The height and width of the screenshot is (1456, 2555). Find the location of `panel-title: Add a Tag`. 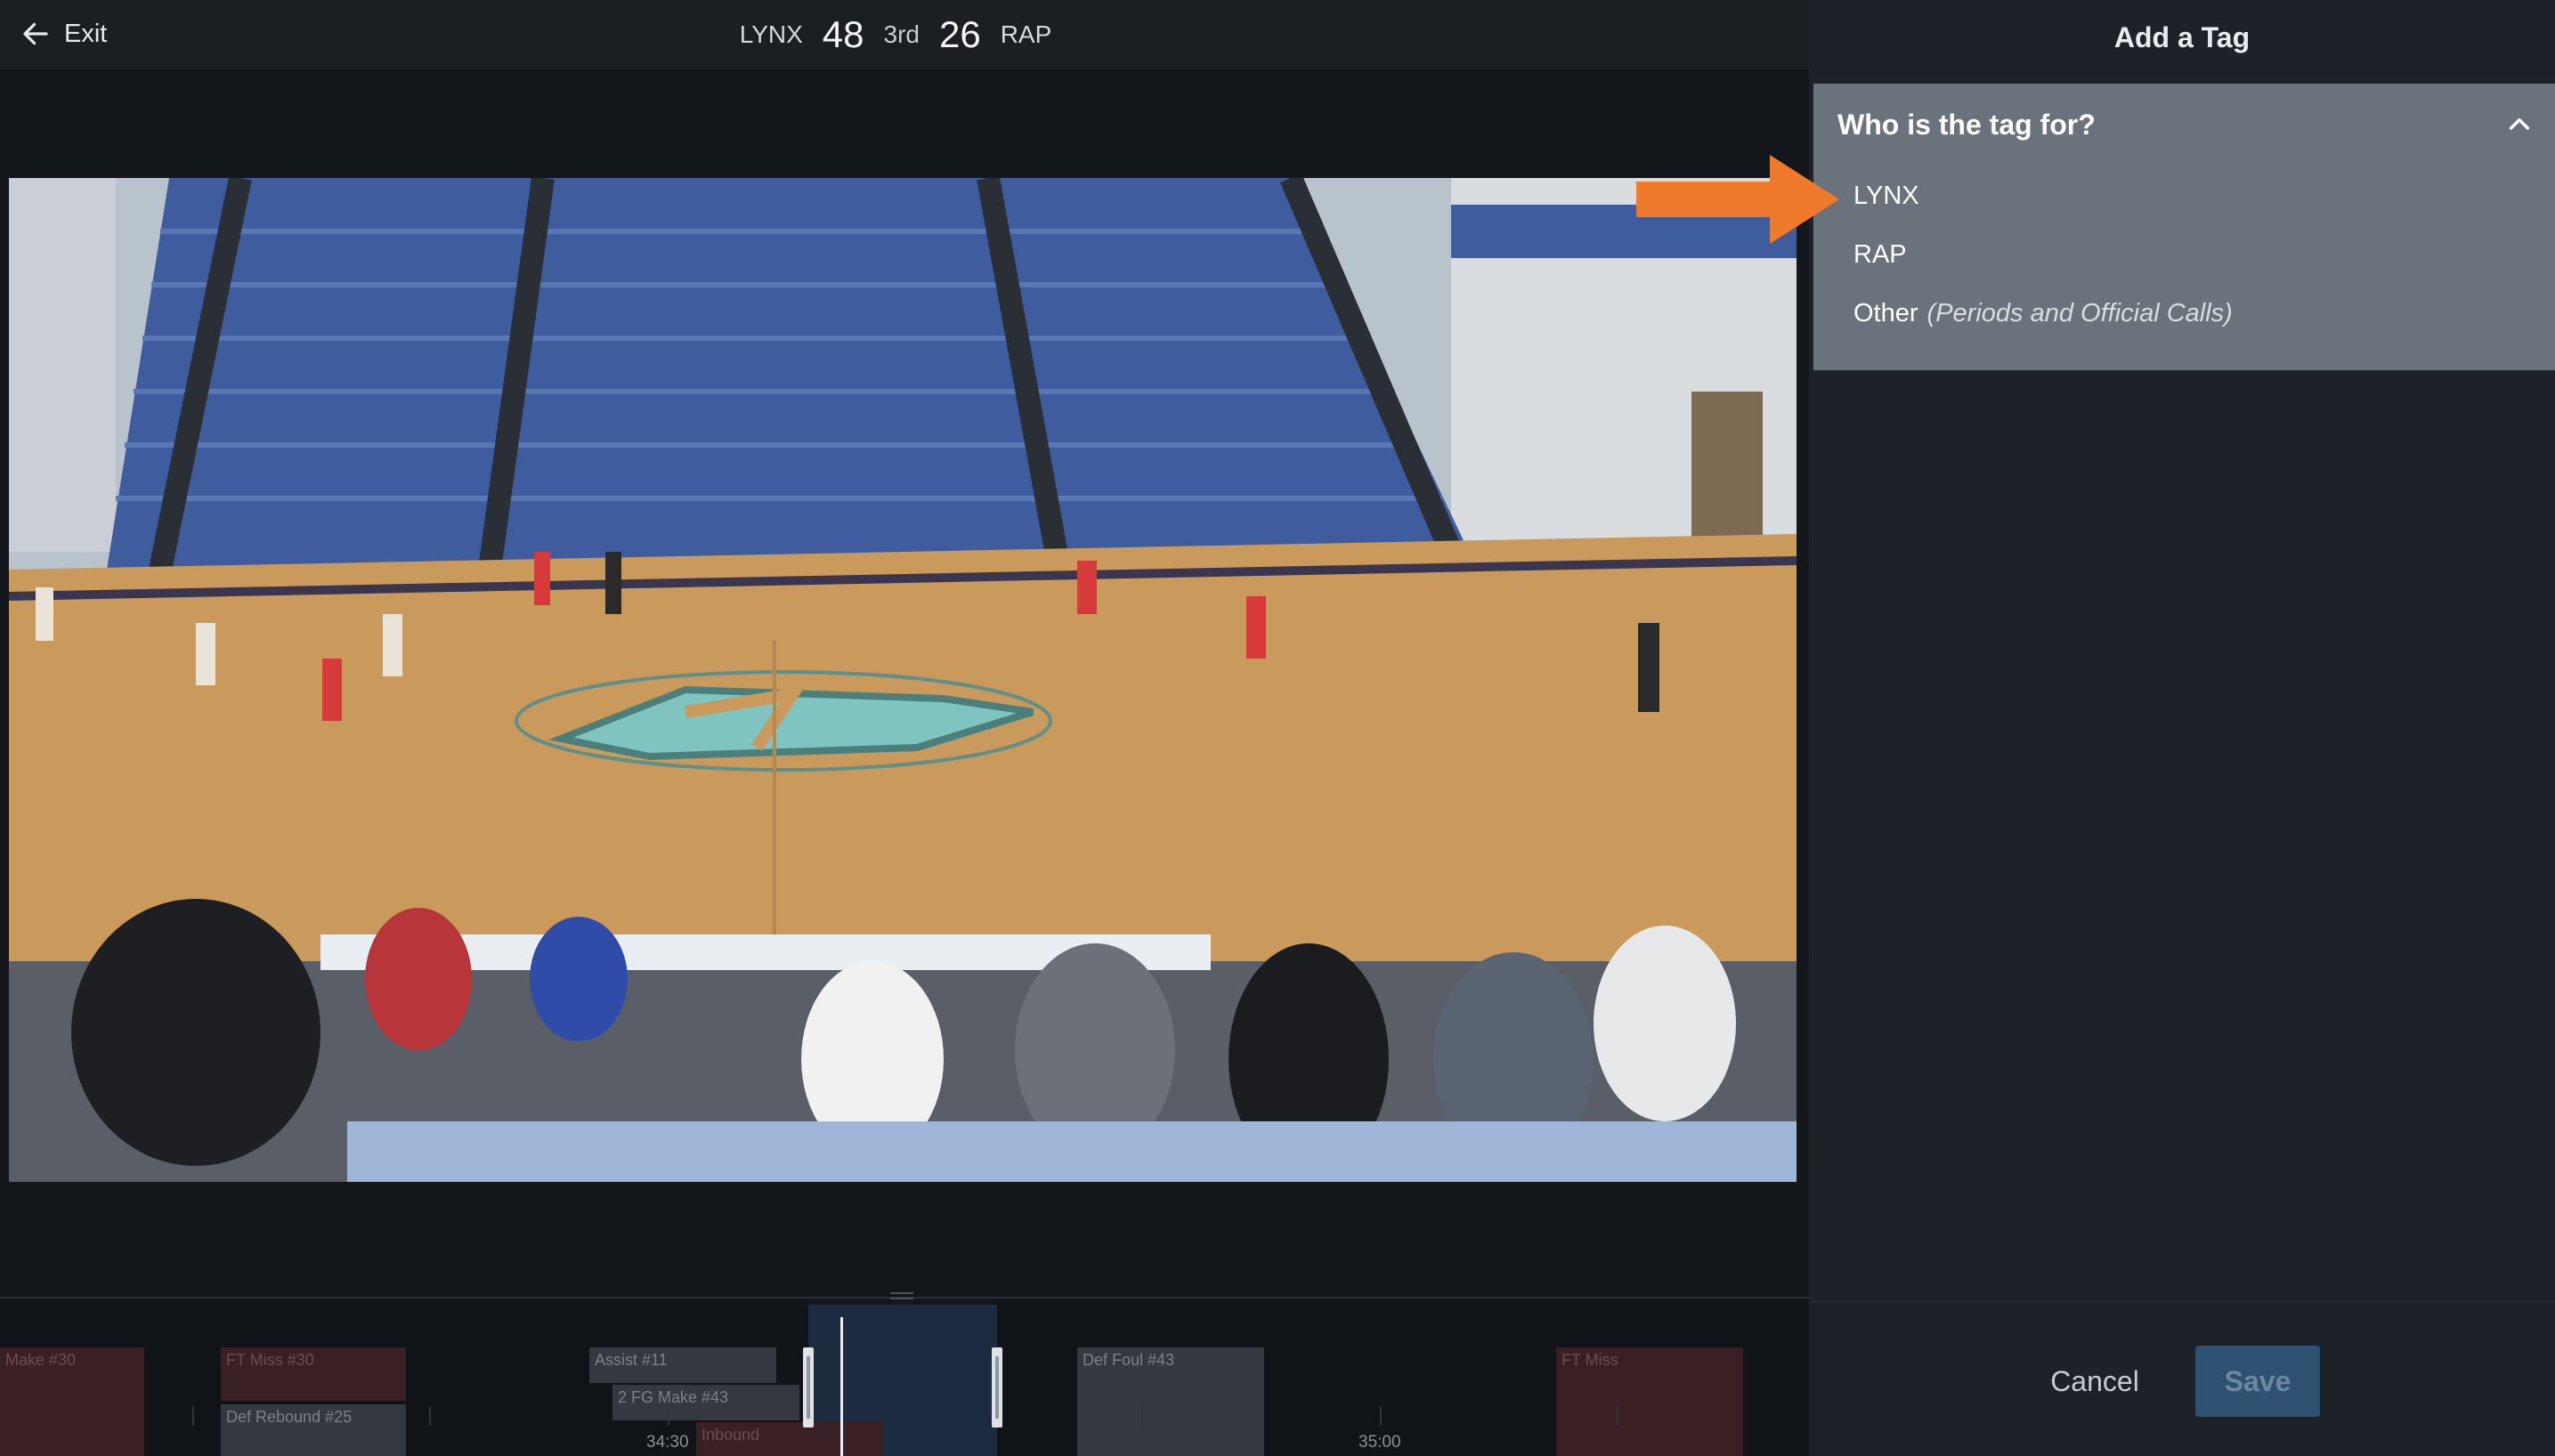

panel-title: Add a Tag is located at coordinates (2182, 37).